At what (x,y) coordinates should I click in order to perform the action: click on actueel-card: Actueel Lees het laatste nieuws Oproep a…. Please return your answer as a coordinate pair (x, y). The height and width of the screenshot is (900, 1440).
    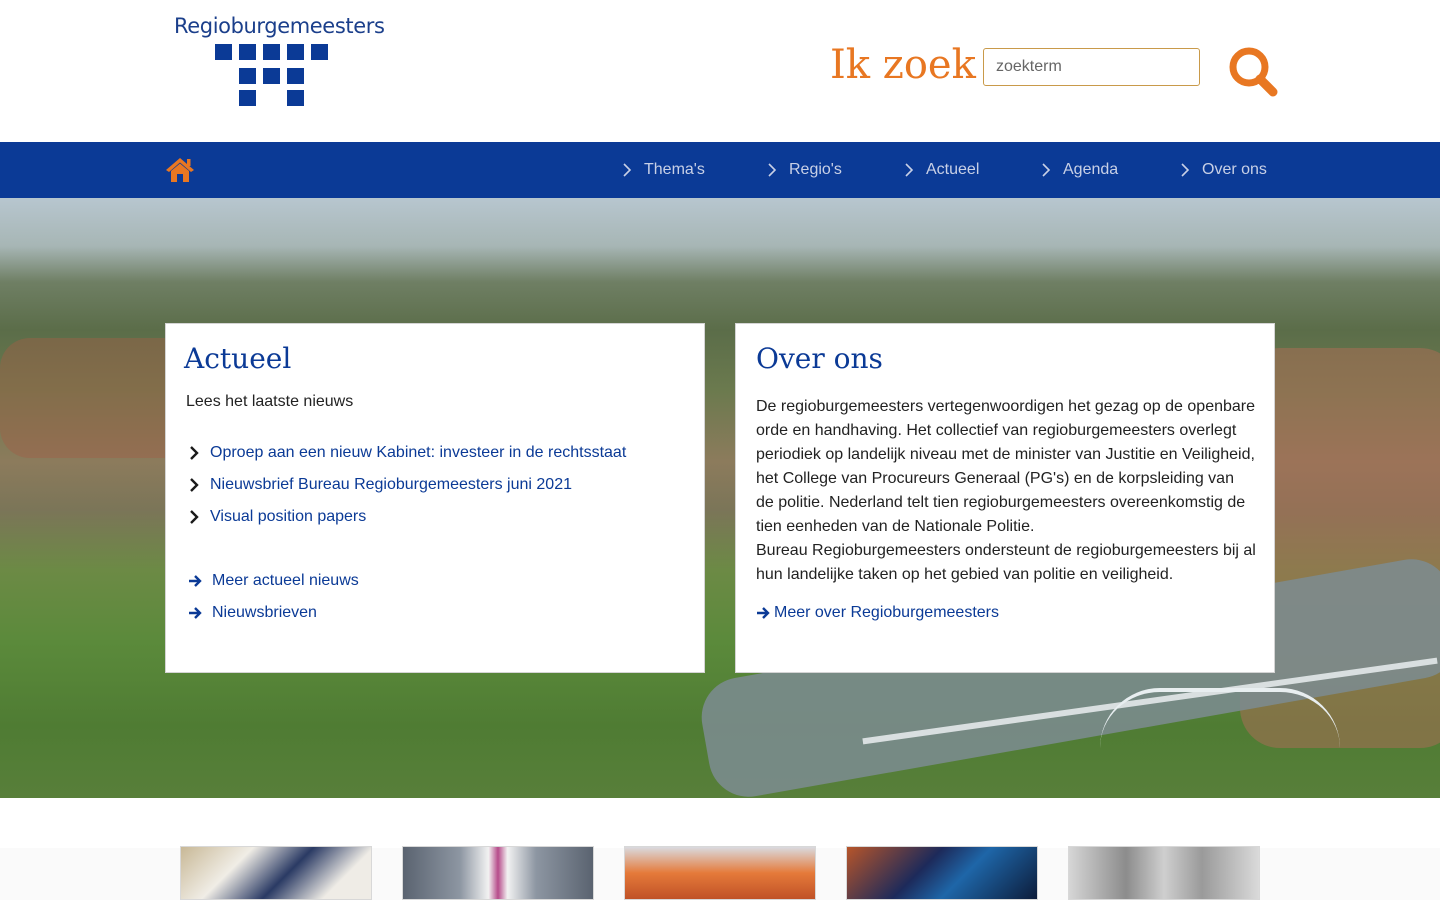
    Looking at the image, I should click on (435, 498).